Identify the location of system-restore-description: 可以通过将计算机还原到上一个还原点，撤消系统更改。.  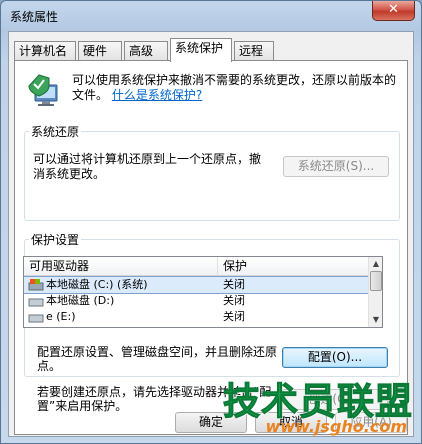
(147, 166).